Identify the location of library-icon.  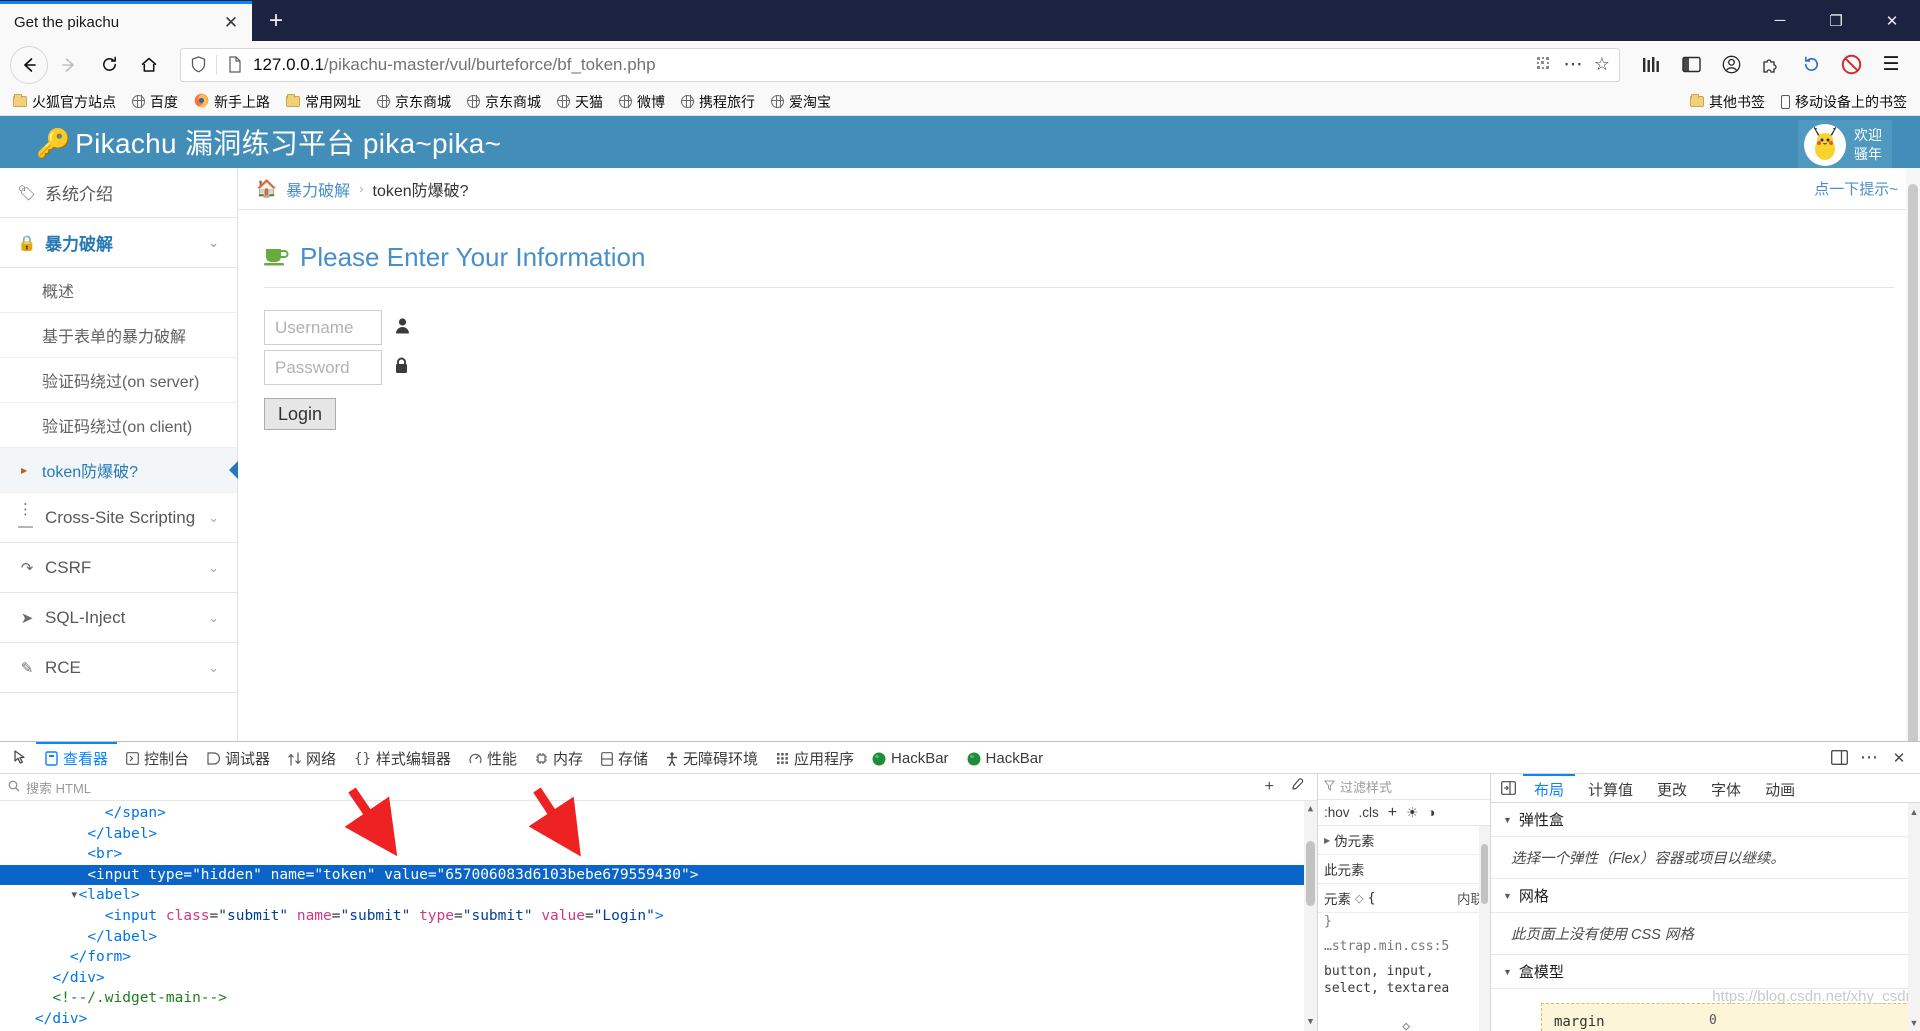
(1651, 65).